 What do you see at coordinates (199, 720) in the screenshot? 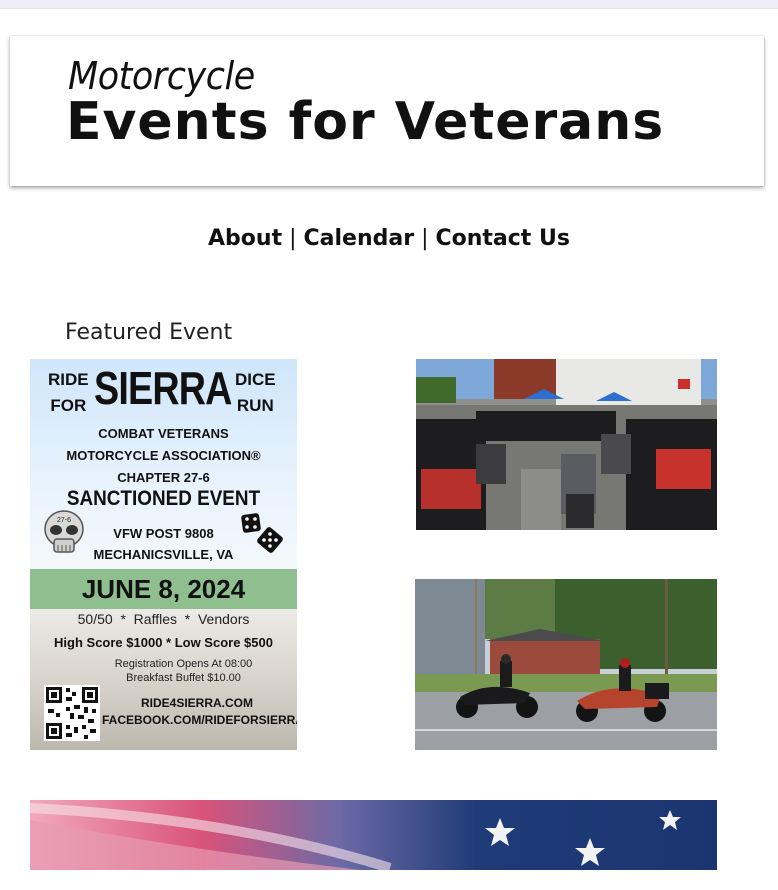
I see `poster-facebook: FACEBOOK.COM/RIDEFORSIERRA` at bounding box center [199, 720].